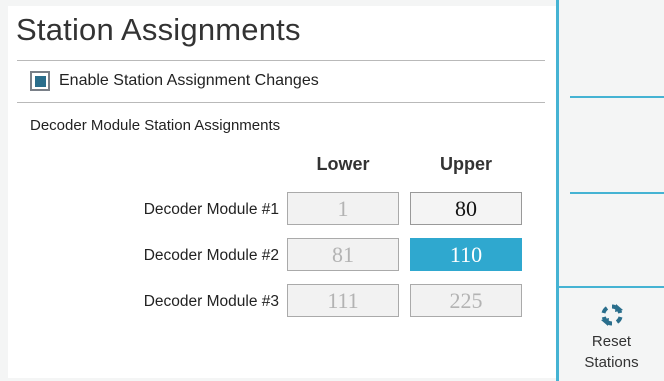 This screenshot has height=381, width=664. Describe the element at coordinates (281, 102) in the screenshot. I see `enable-divider` at that location.